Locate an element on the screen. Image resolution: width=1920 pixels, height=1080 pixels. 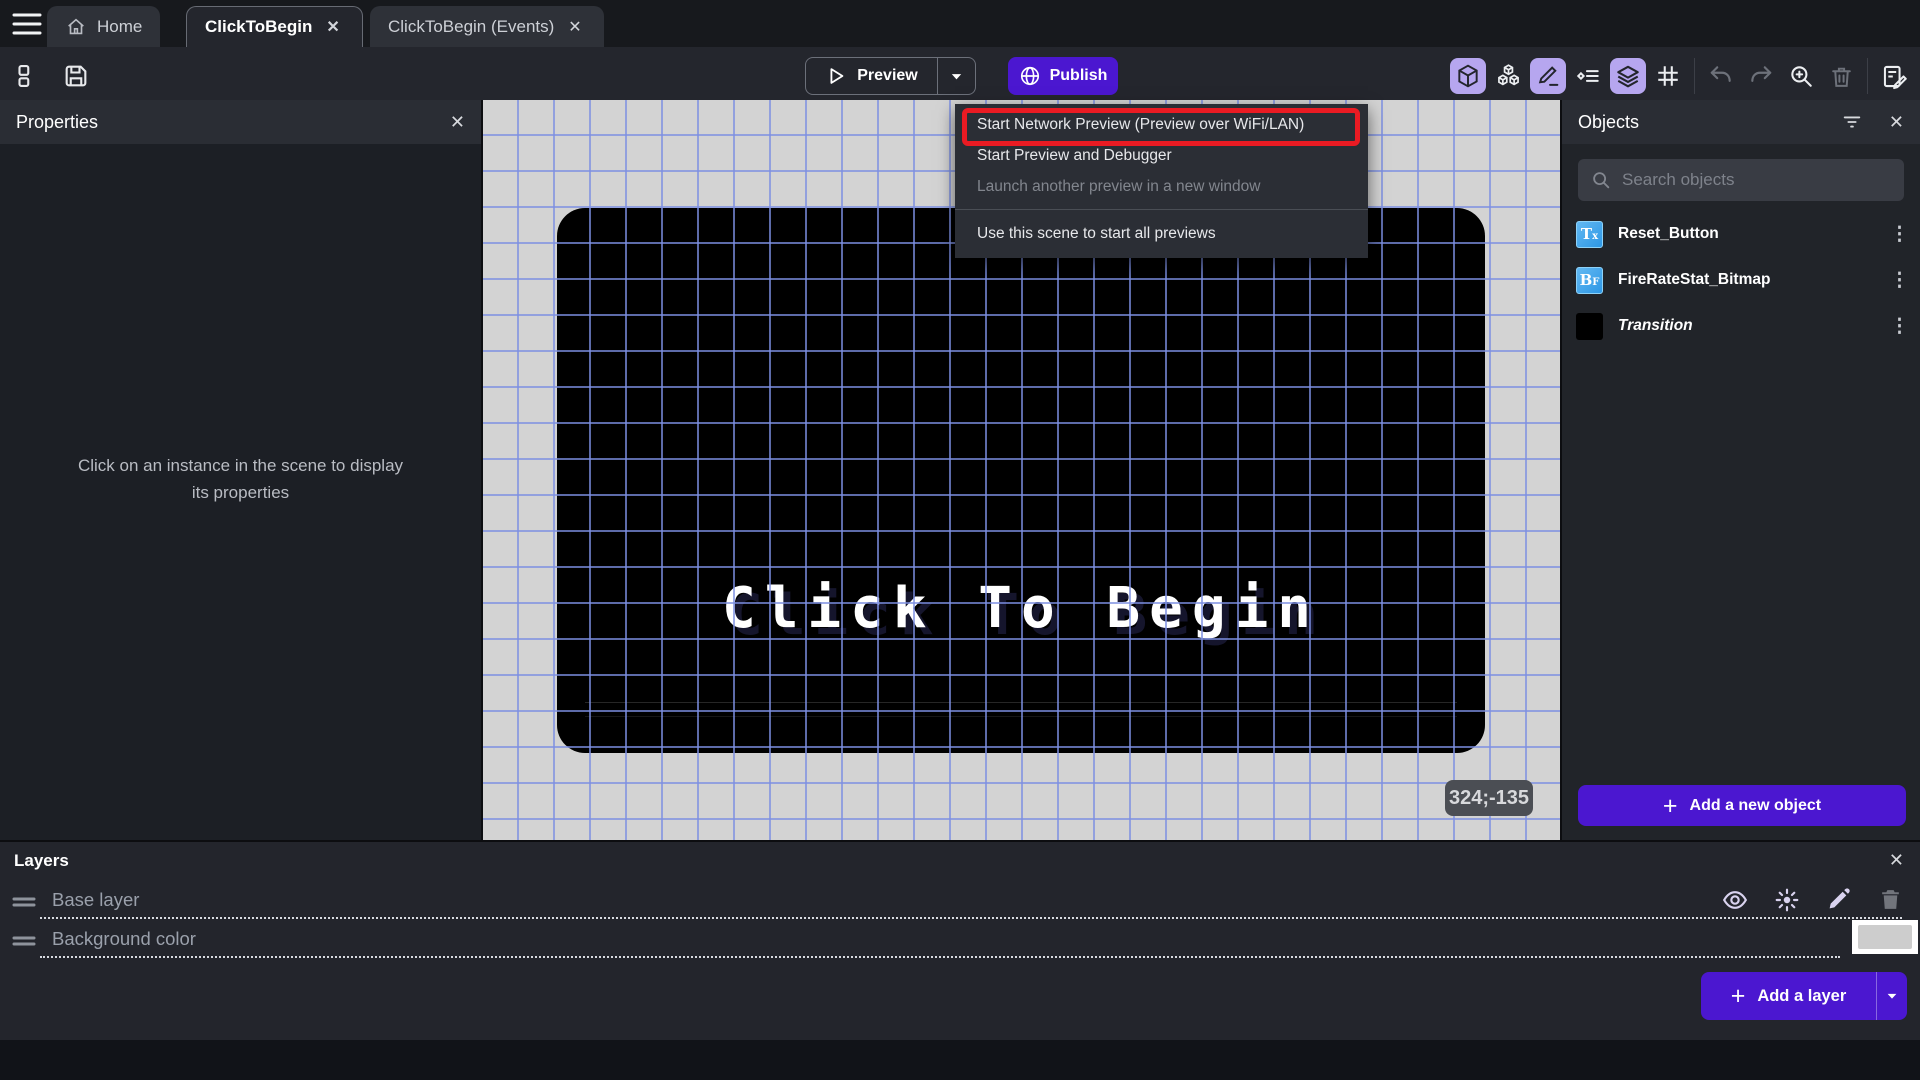
layer-name: Base layer is located at coordinates (95, 900).